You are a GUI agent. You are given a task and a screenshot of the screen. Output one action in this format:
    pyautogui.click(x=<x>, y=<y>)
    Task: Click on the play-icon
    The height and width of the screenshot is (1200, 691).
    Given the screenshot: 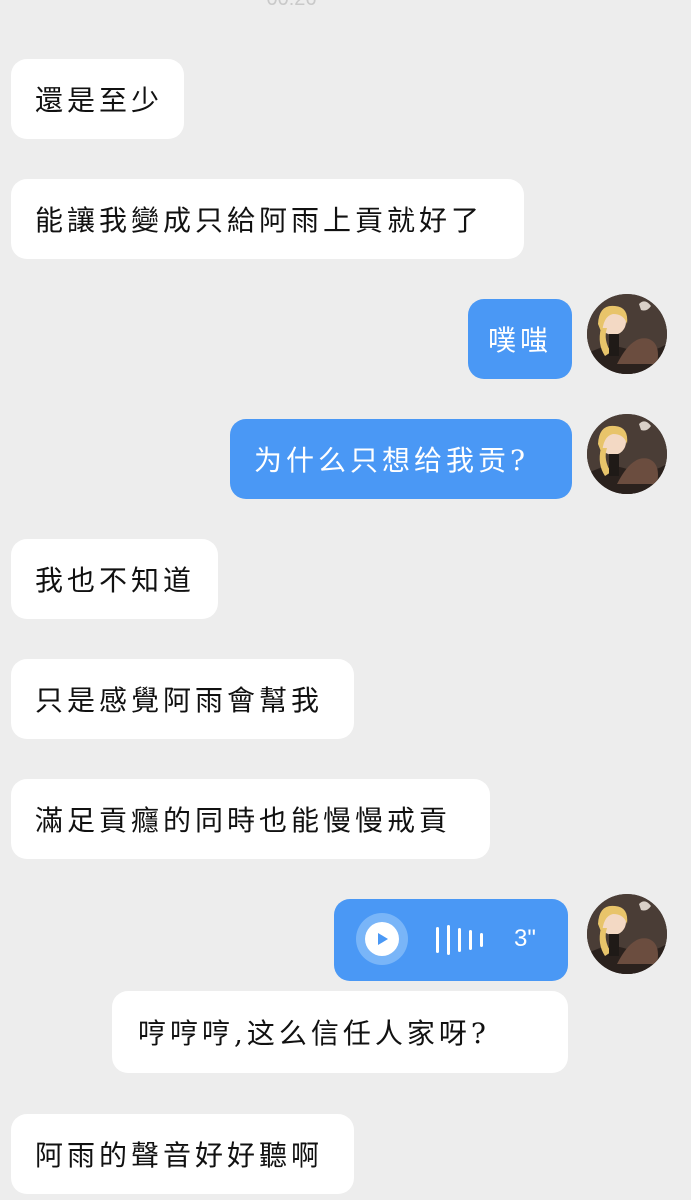 What is the action you would take?
    pyautogui.click(x=383, y=939)
    